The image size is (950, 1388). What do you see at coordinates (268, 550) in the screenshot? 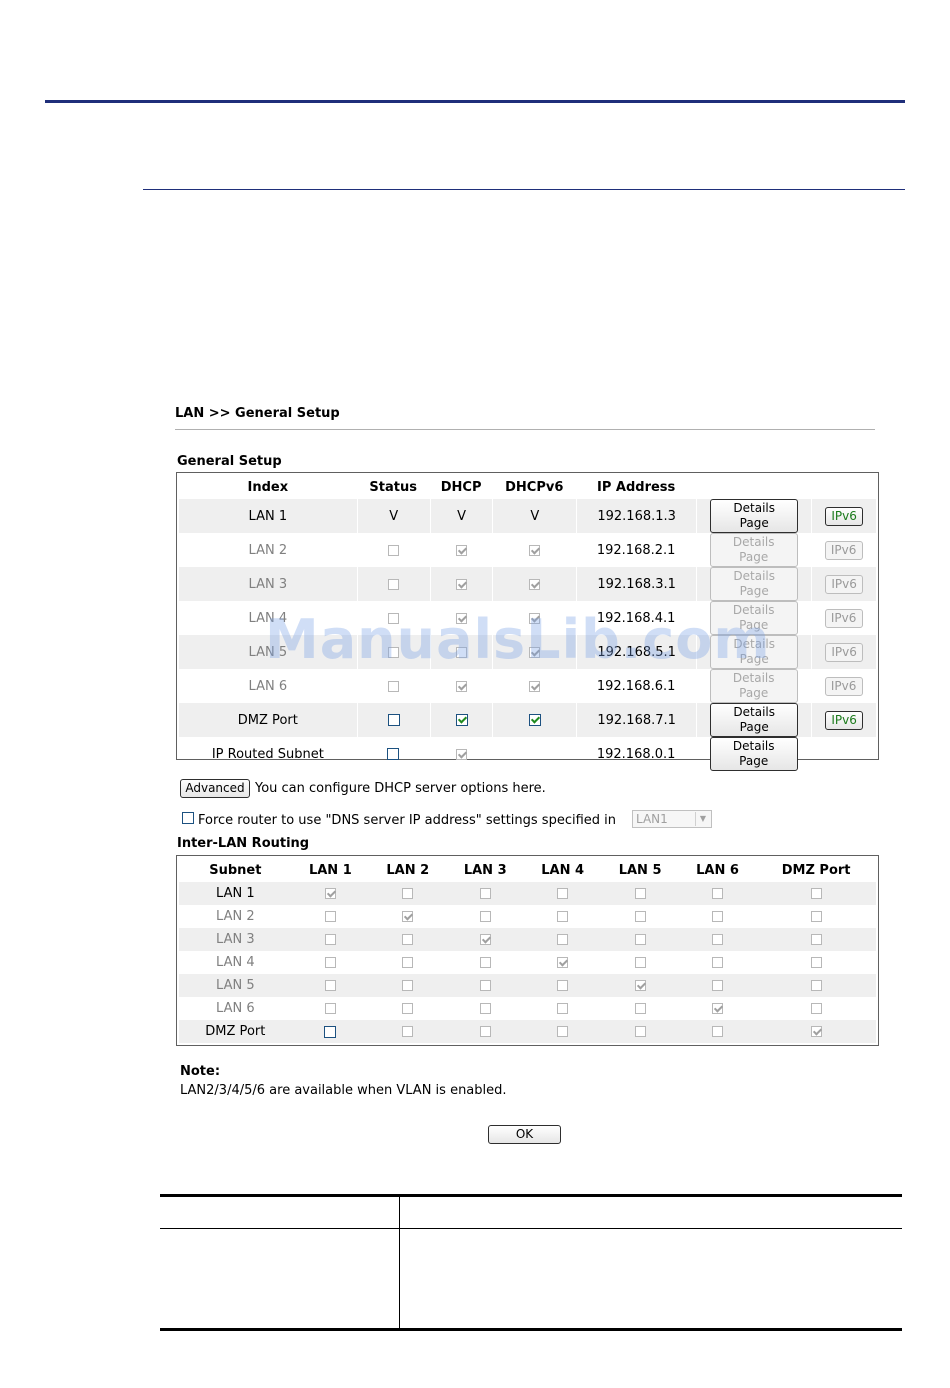
I see `row-index: LAN 2` at bounding box center [268, 550].